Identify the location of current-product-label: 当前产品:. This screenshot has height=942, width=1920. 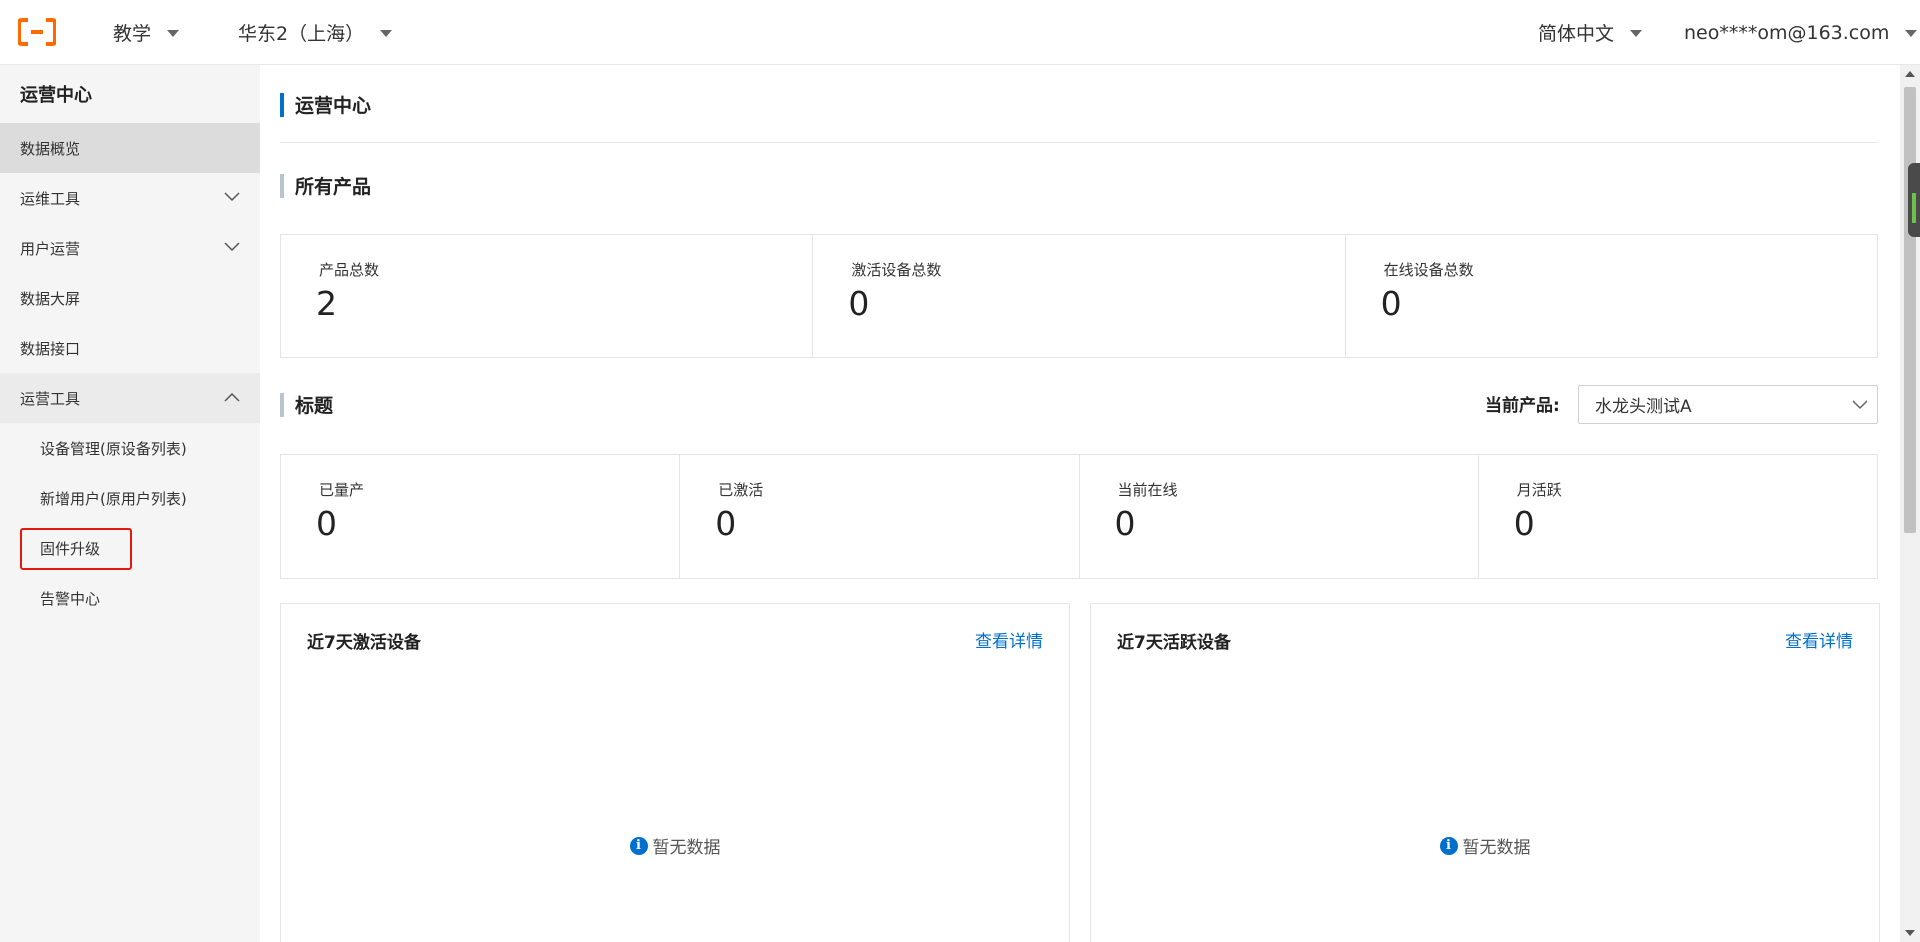
(1522, 406).